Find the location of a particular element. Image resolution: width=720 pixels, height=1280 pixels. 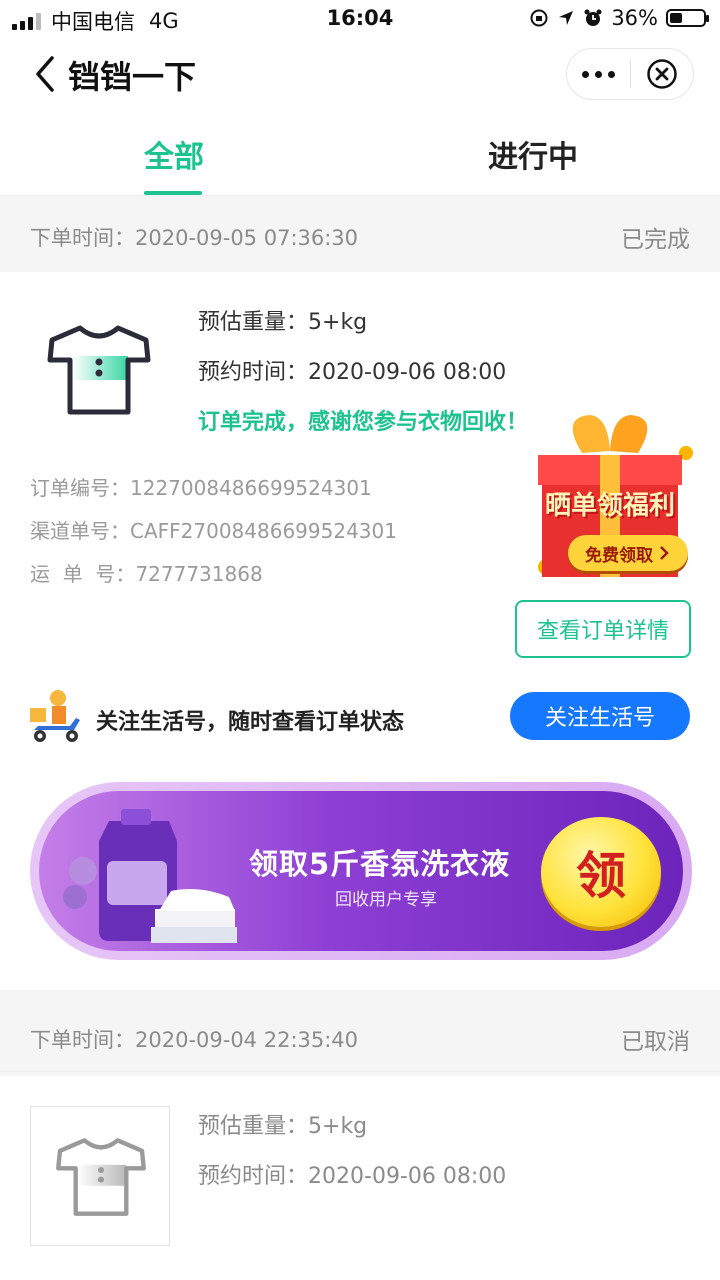

tab-in-progress: 进行中 is located at coordinates (533, 154).